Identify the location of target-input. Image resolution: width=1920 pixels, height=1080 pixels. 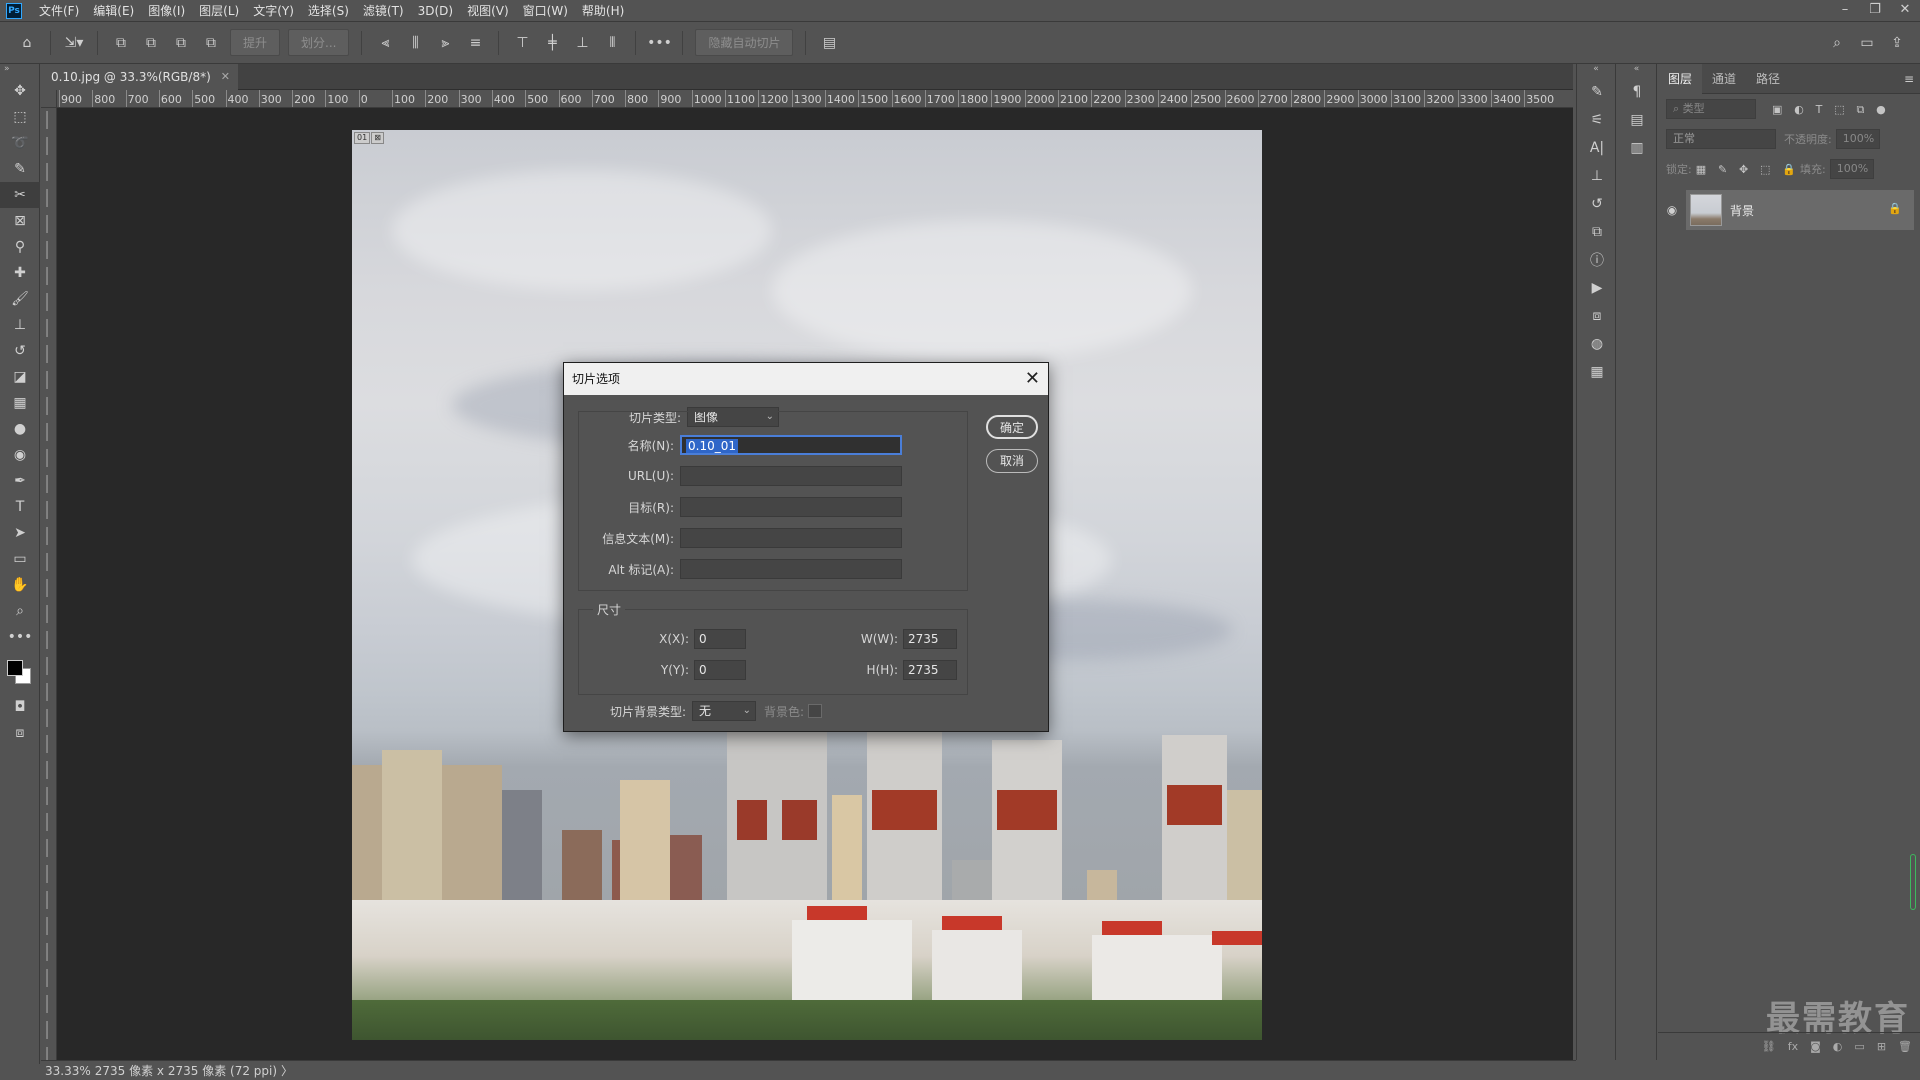
(791, 507).